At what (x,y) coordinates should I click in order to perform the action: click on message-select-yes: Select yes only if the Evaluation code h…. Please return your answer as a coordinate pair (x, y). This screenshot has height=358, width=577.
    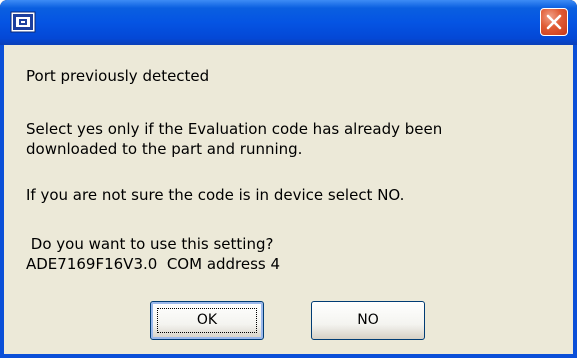
    Looking at the image, I should click on (234, 139).